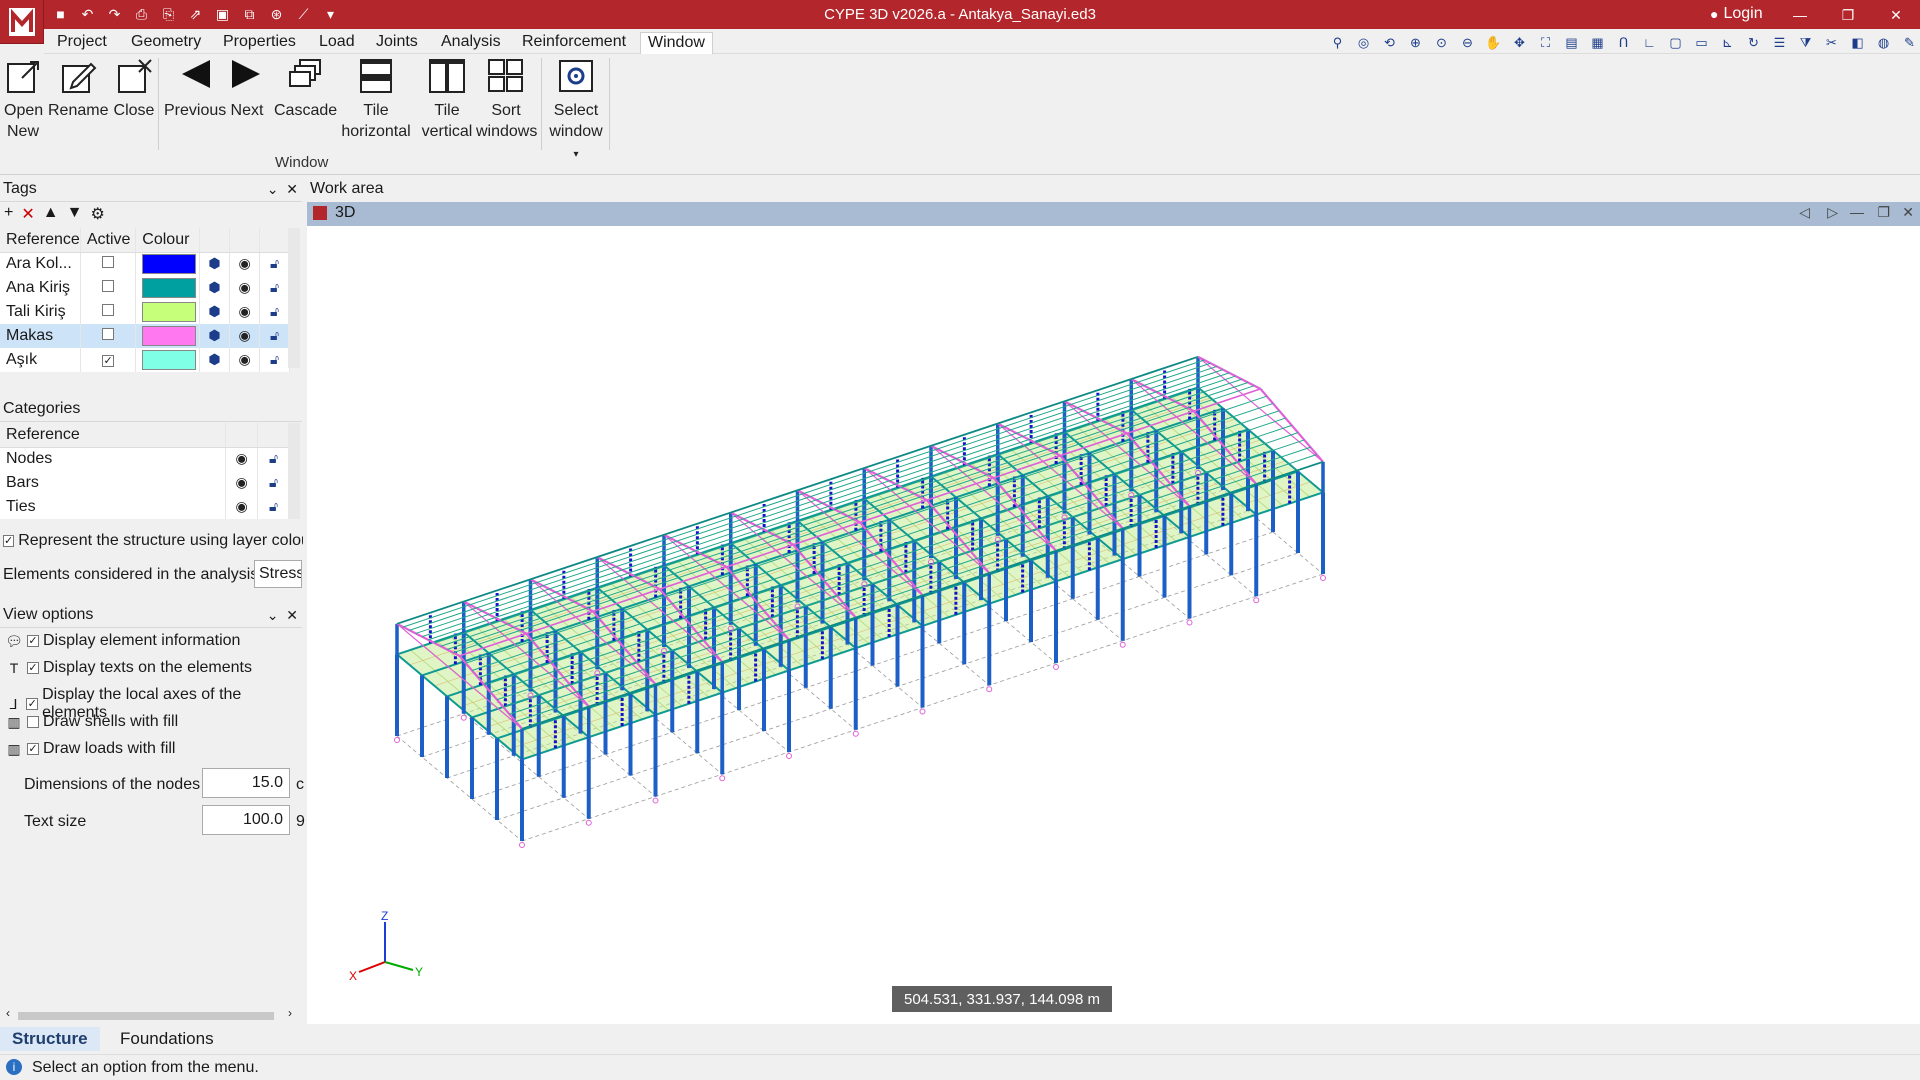 The image size is (1920, 1080). Describe the element at coordinates (676, 43) in the screenshot. I see `menu-window: Window` at that location.